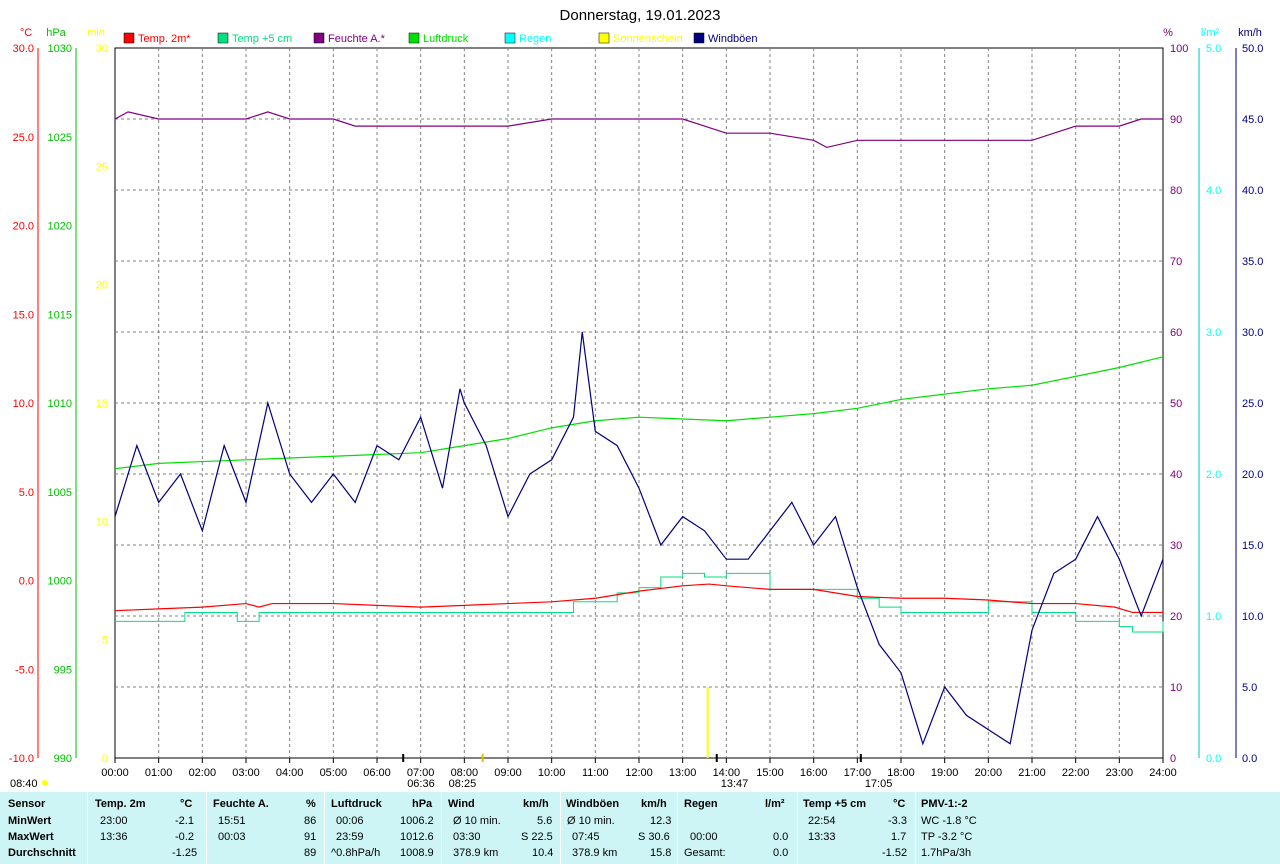 The height and width of the screenshot is (864, 1280). What do you see at coordinates (26, 33) in the screenshot?
I see `temp-axis-unit: °C` at bounding box center [26, 33].